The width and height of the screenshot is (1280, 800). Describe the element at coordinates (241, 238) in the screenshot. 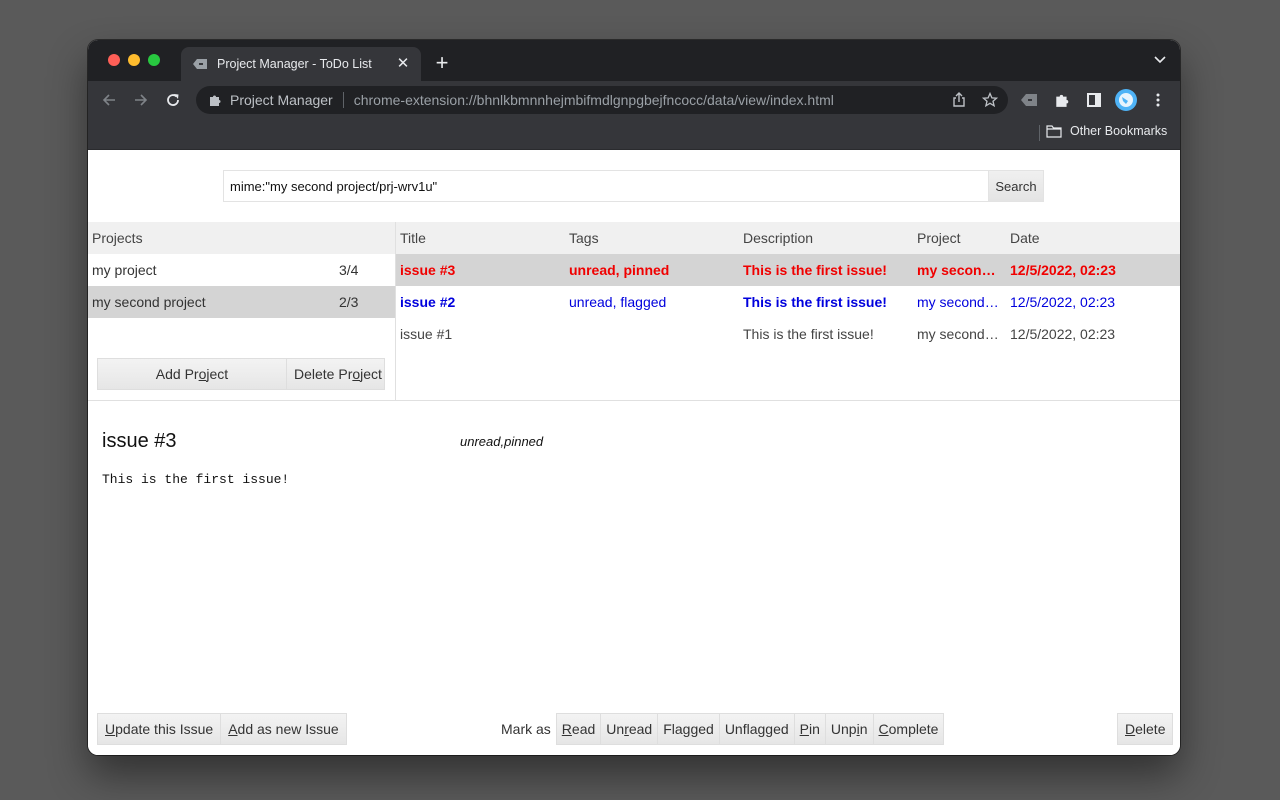

I see `projects-header: Projects` at that location.